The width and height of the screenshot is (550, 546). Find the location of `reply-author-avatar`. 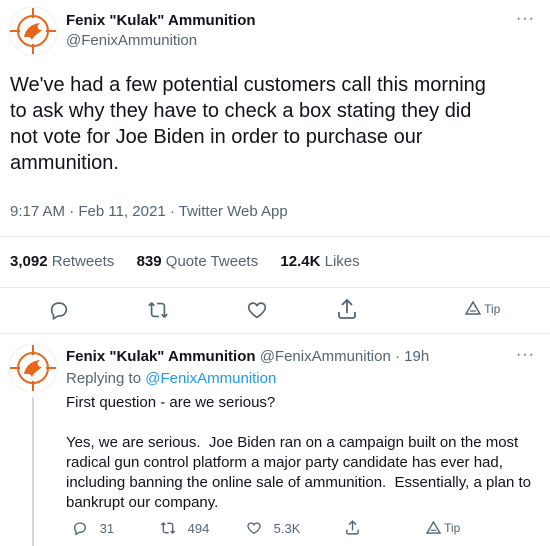

reply-author-avatar is located at coordinates (33, 368).